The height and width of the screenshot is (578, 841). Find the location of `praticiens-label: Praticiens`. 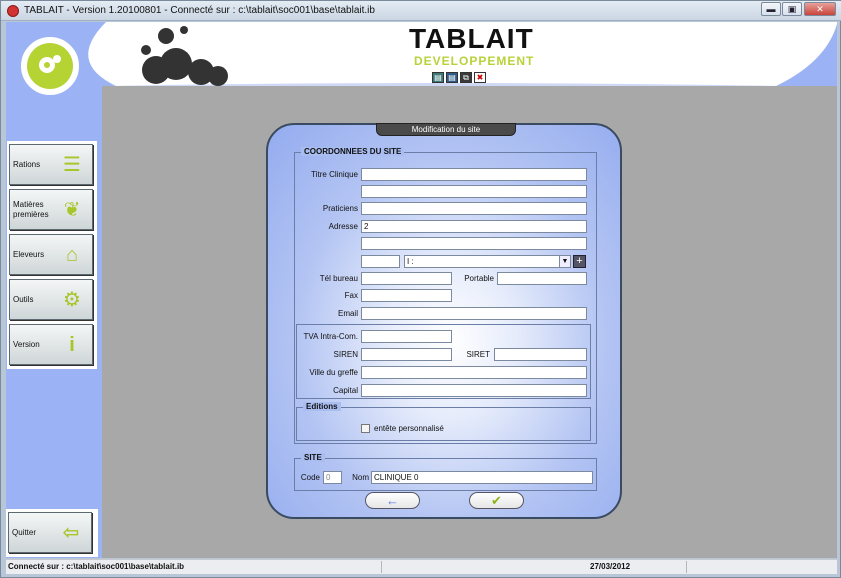

praticiens-label: Praticiens is located at coordinates (340, 208).